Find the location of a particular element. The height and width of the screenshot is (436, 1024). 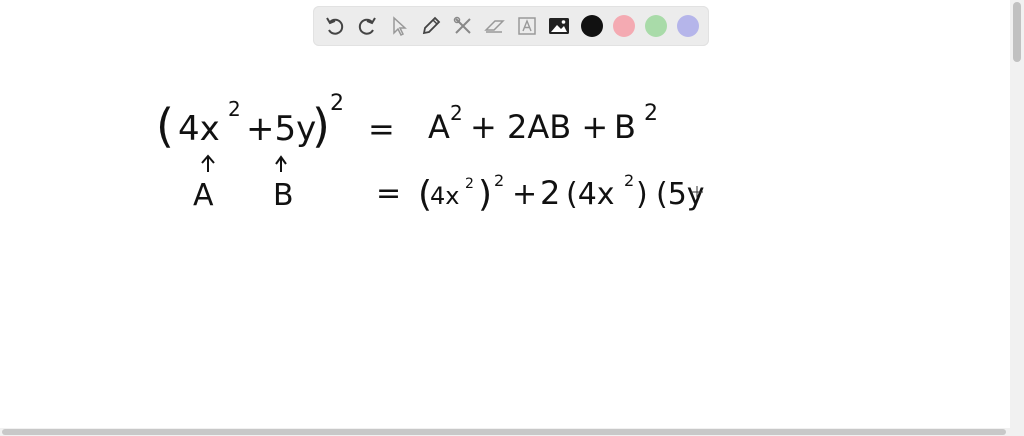

line2-term1-inner-exponent: 2 is located at coordinates (469, 184).